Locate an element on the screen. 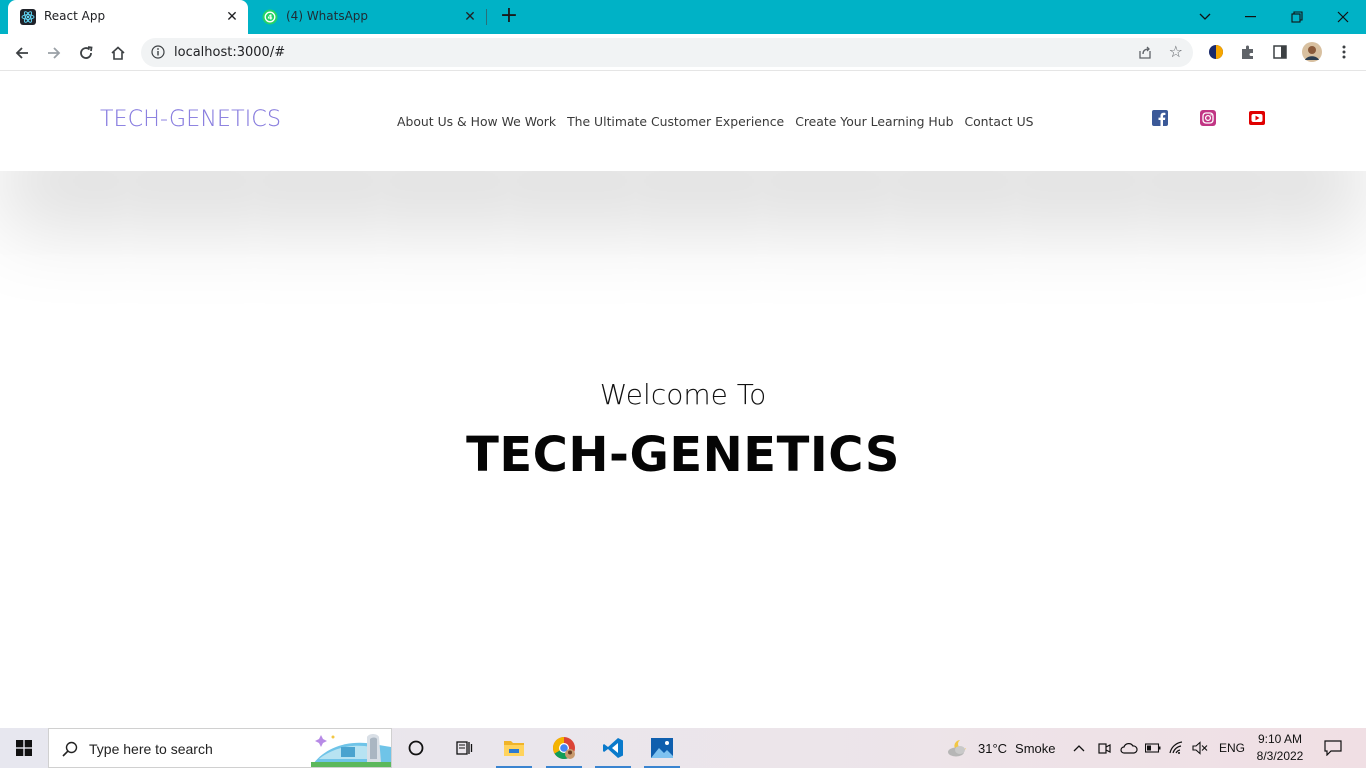 The height and width of the screenshot is (768, 1366). taskbar-clock: 9:10 AM 8/3/2022 is located at coordinates (1280, 748).